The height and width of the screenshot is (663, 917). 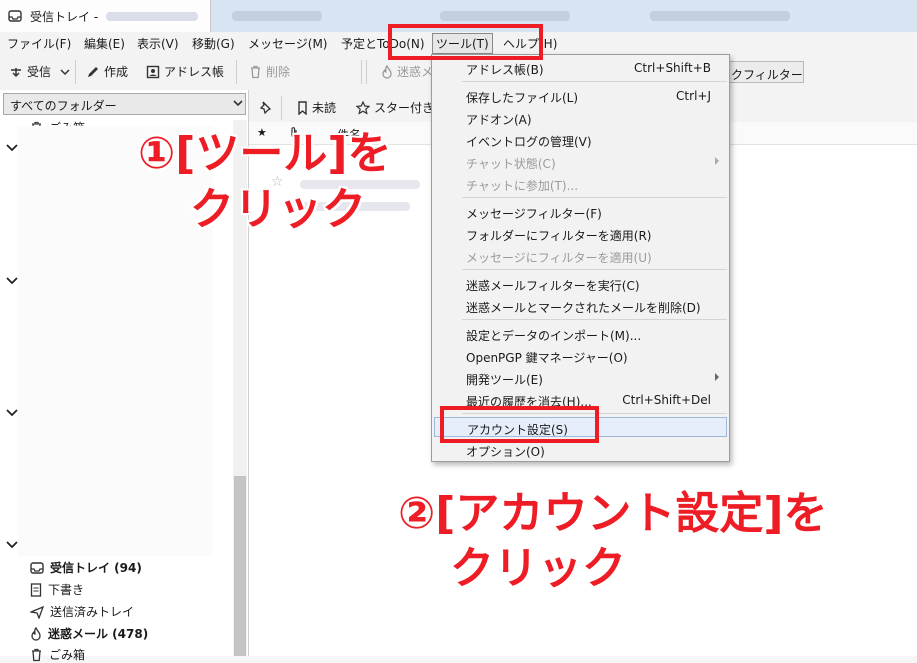 I want to click on menu-message: メッセージ(M), so click(x=287, y=43).